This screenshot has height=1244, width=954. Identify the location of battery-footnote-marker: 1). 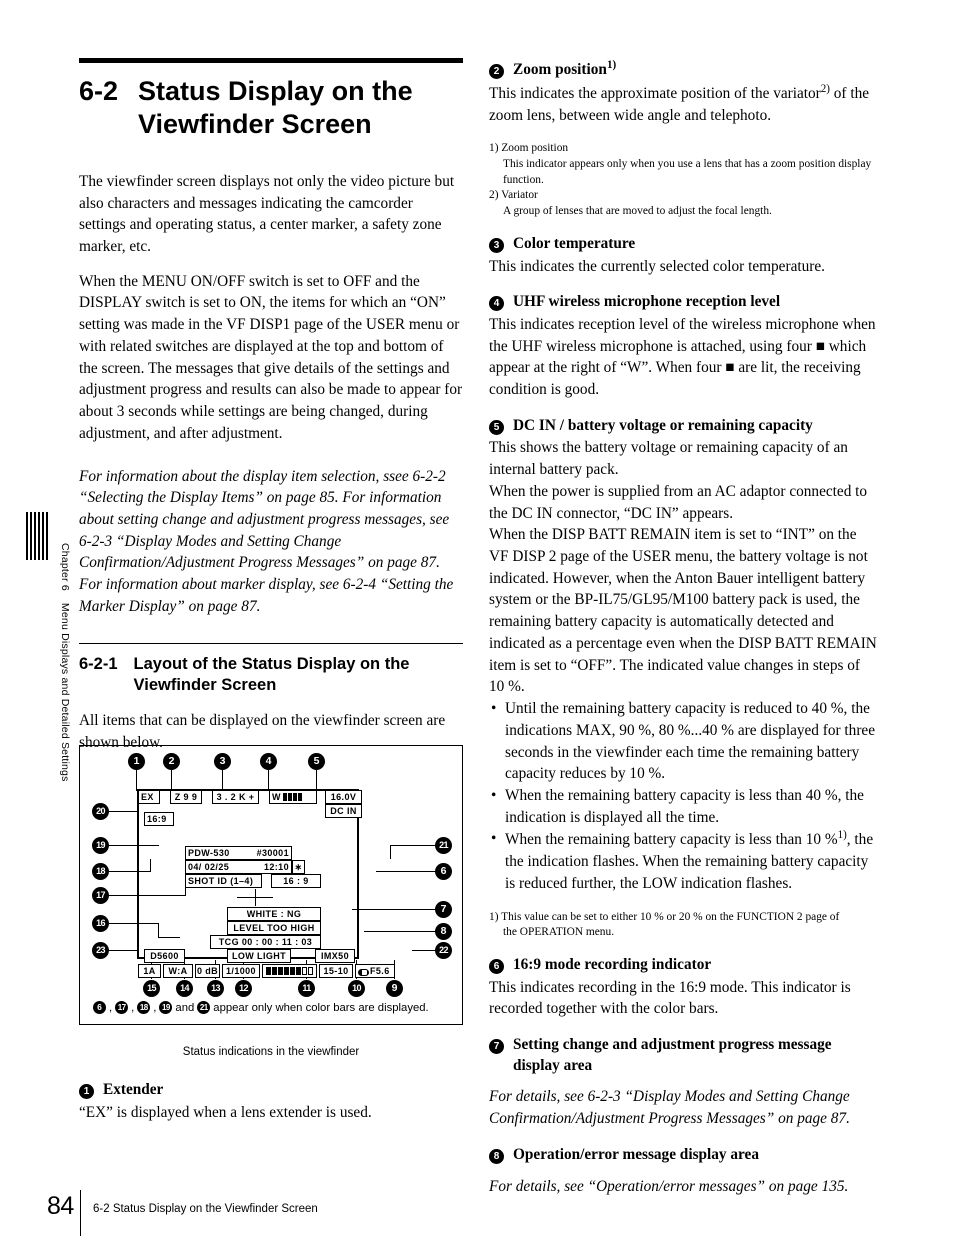
(842, 835).